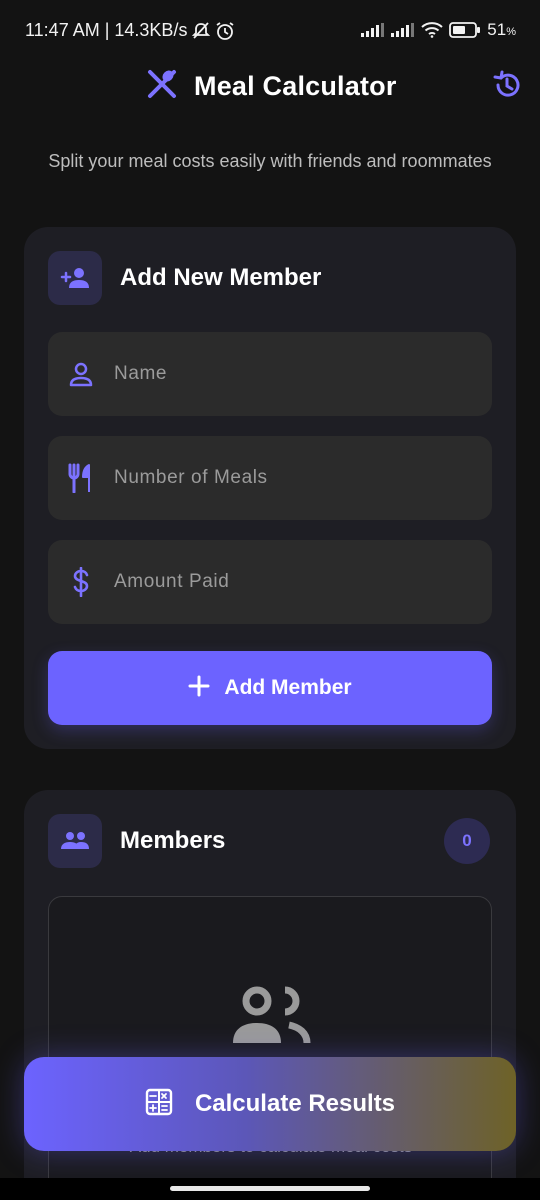 This screenshot has height=1200, width=540. I want to click on title-group: Meal Calculator, so click(271, 86).